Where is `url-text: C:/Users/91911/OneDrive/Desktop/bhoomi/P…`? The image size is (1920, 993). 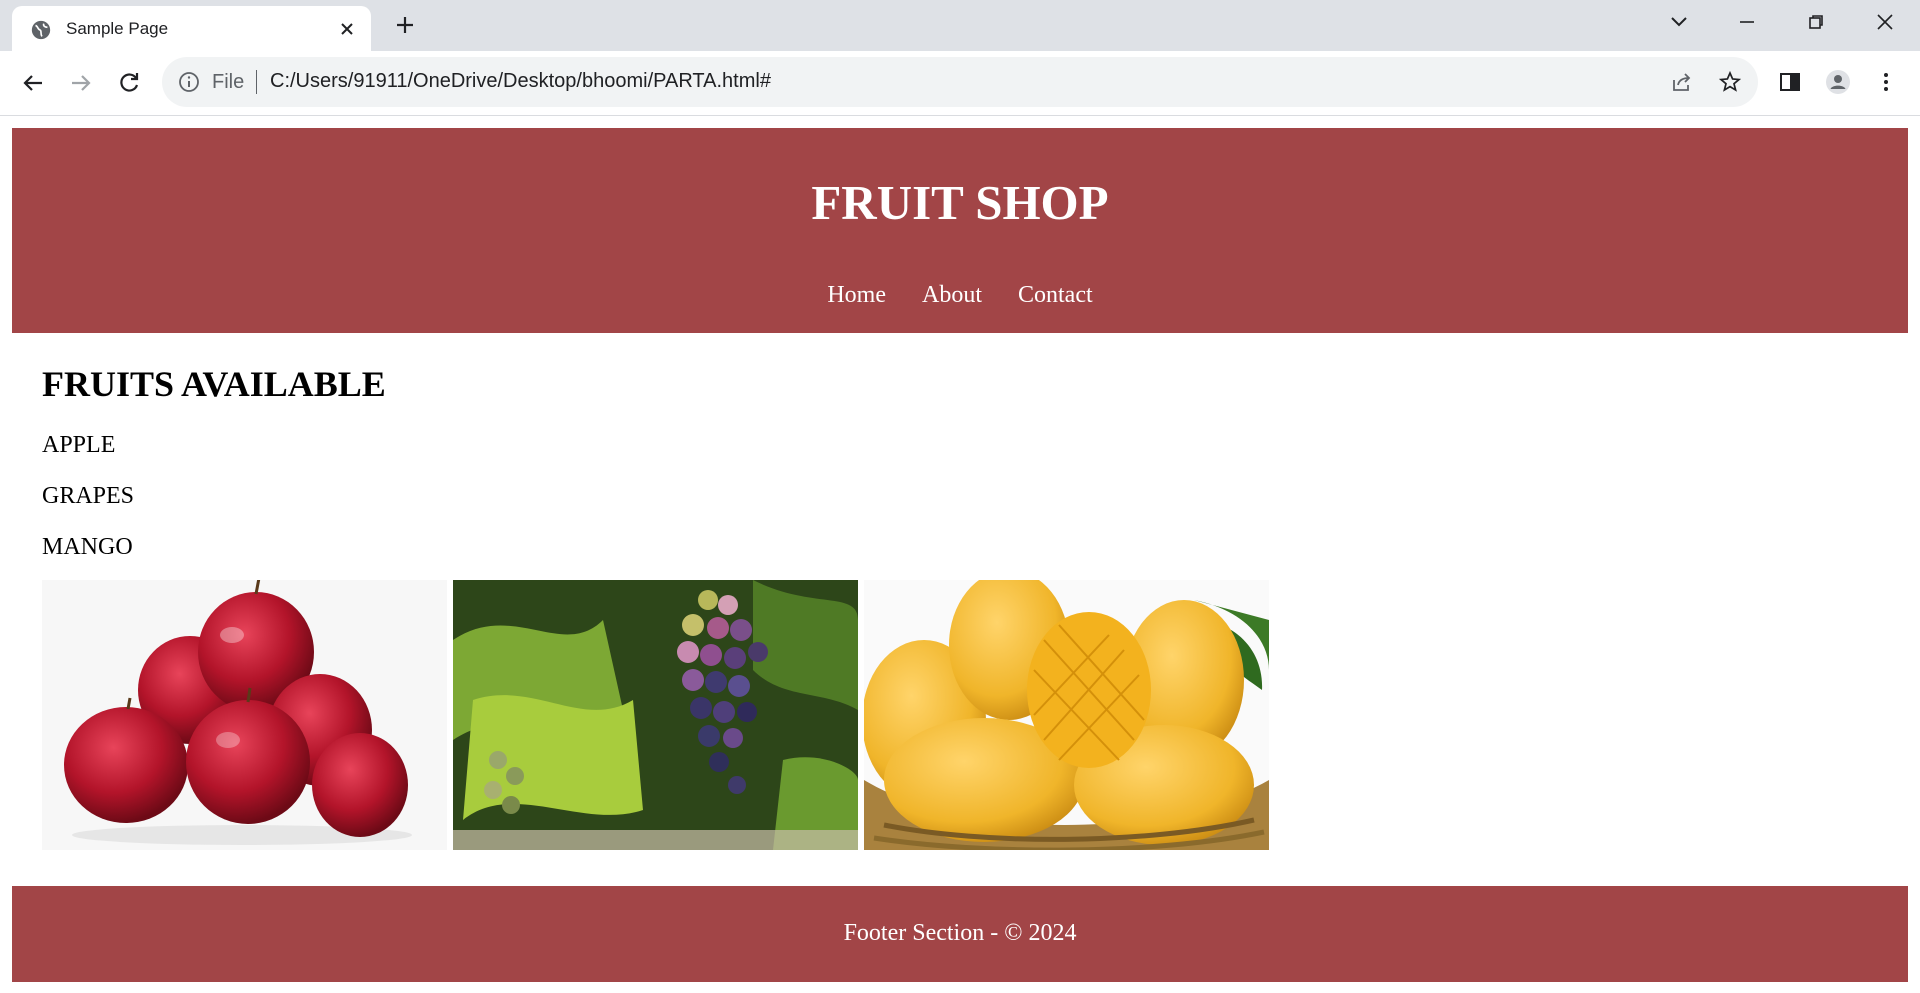
url-text: C:/Users/91911/OneDrive/Desktop/bhoomi/P… is located at coordinates (520, 81).